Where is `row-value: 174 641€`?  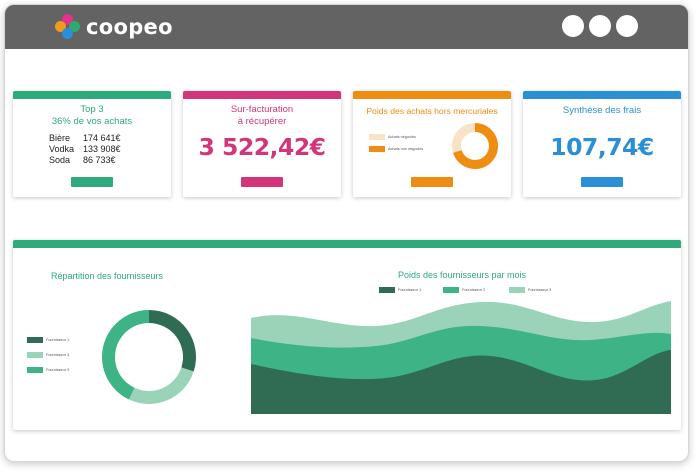
row-value: 174 641€ is located at coordinates (102, 138).